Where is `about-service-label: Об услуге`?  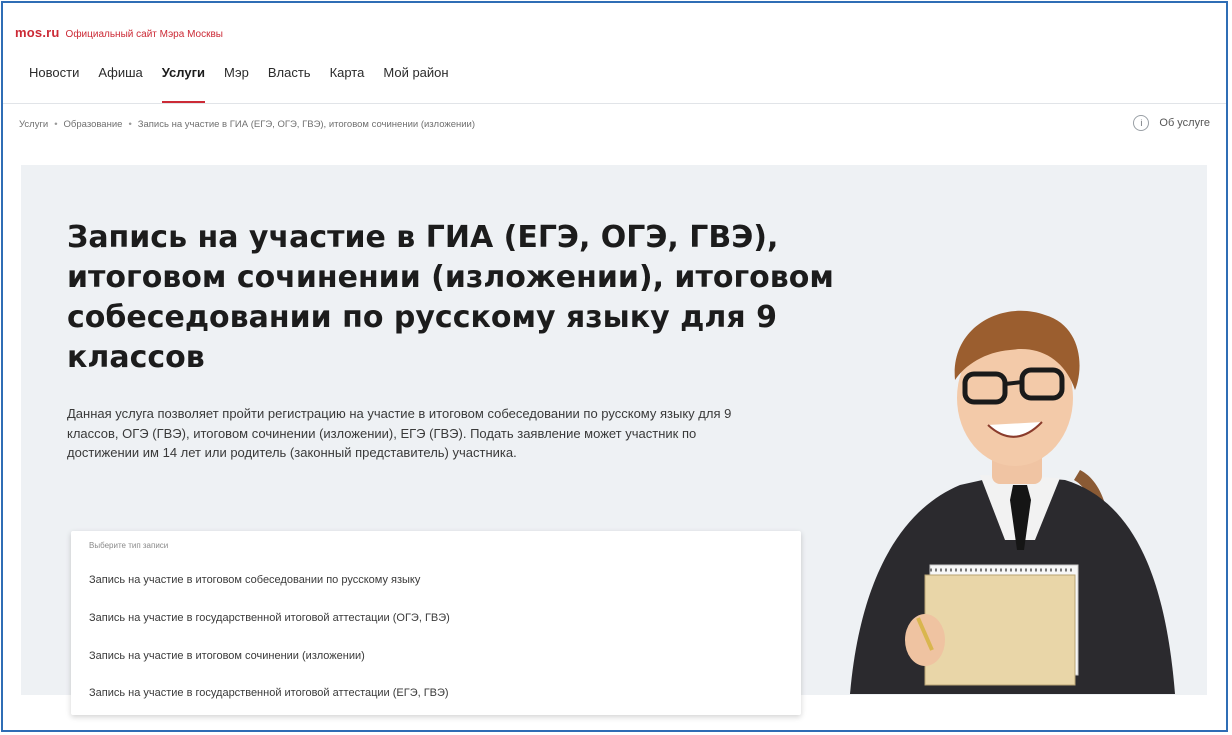
about-service-label: Об услуге is located at coordinates (1184, 123).